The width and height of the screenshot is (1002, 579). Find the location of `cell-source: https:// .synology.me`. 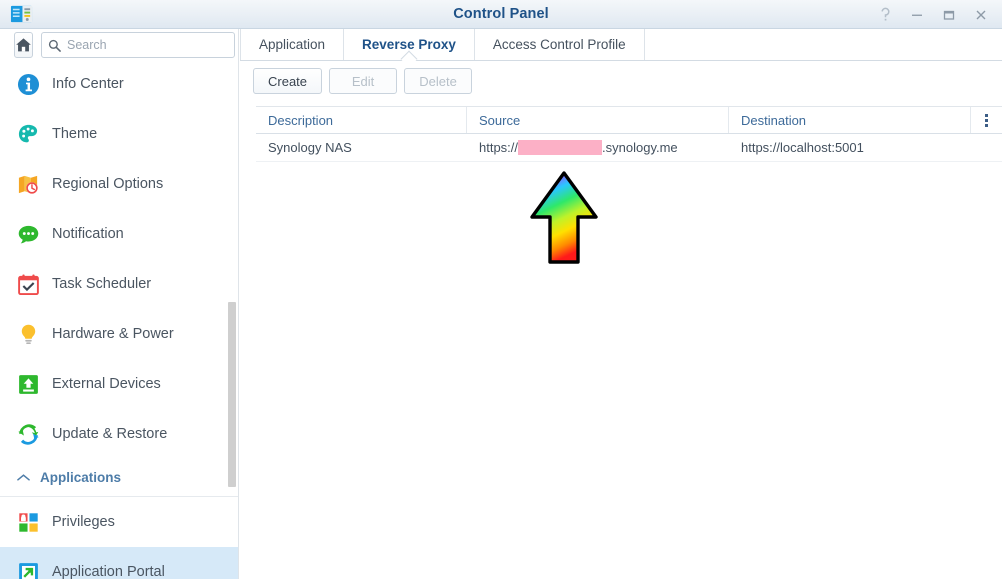

cell-source: https:// .synology.me is located at coordinates (598, 147).